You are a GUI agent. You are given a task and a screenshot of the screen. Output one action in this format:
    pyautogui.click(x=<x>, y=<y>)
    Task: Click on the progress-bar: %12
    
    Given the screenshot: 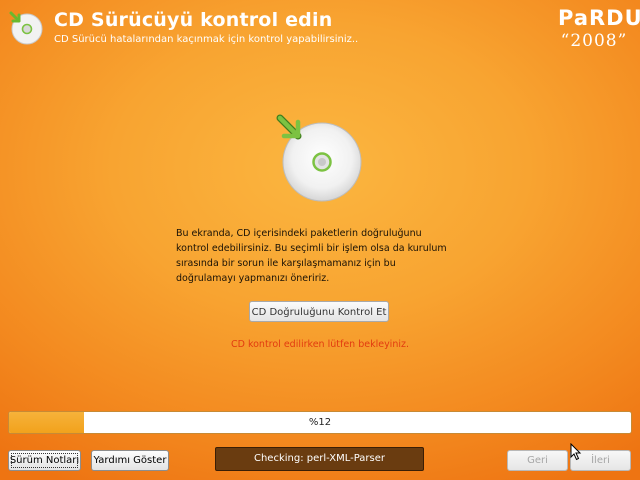 What is the action you would take?
    pyautogui.click(x=320, y=422)
    